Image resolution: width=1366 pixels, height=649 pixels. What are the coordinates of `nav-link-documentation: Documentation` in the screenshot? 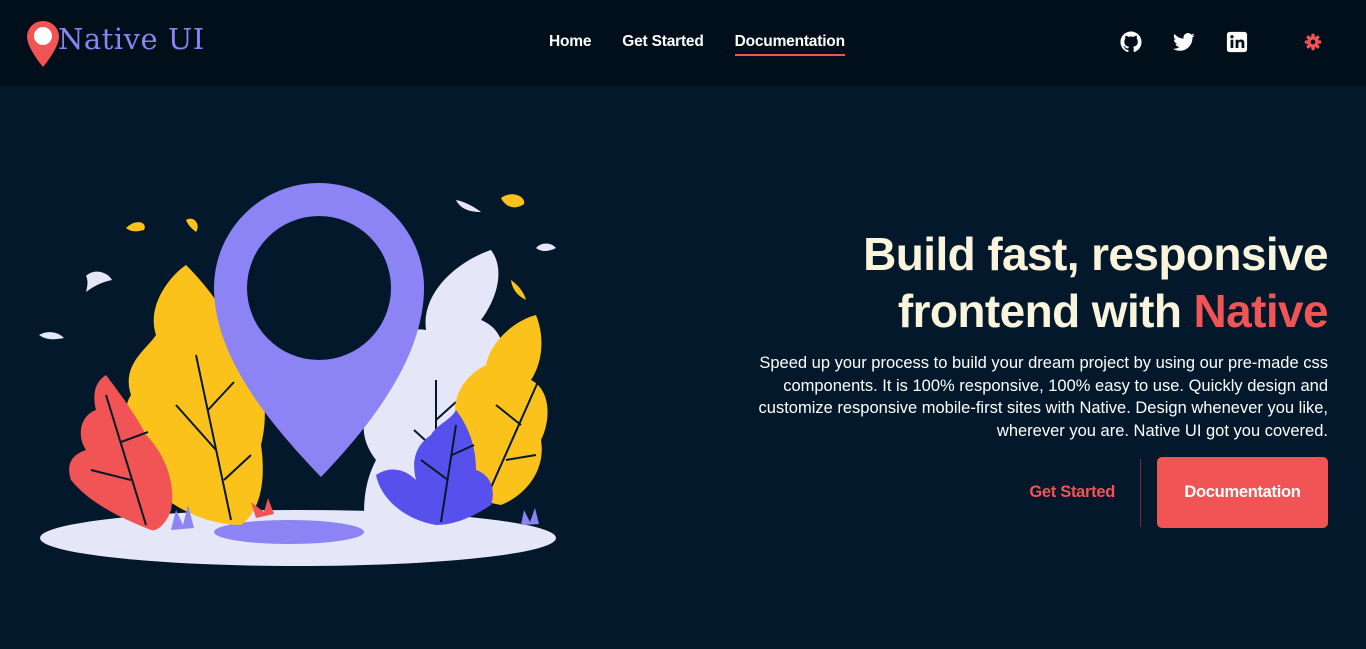 It's located at (789, 44).